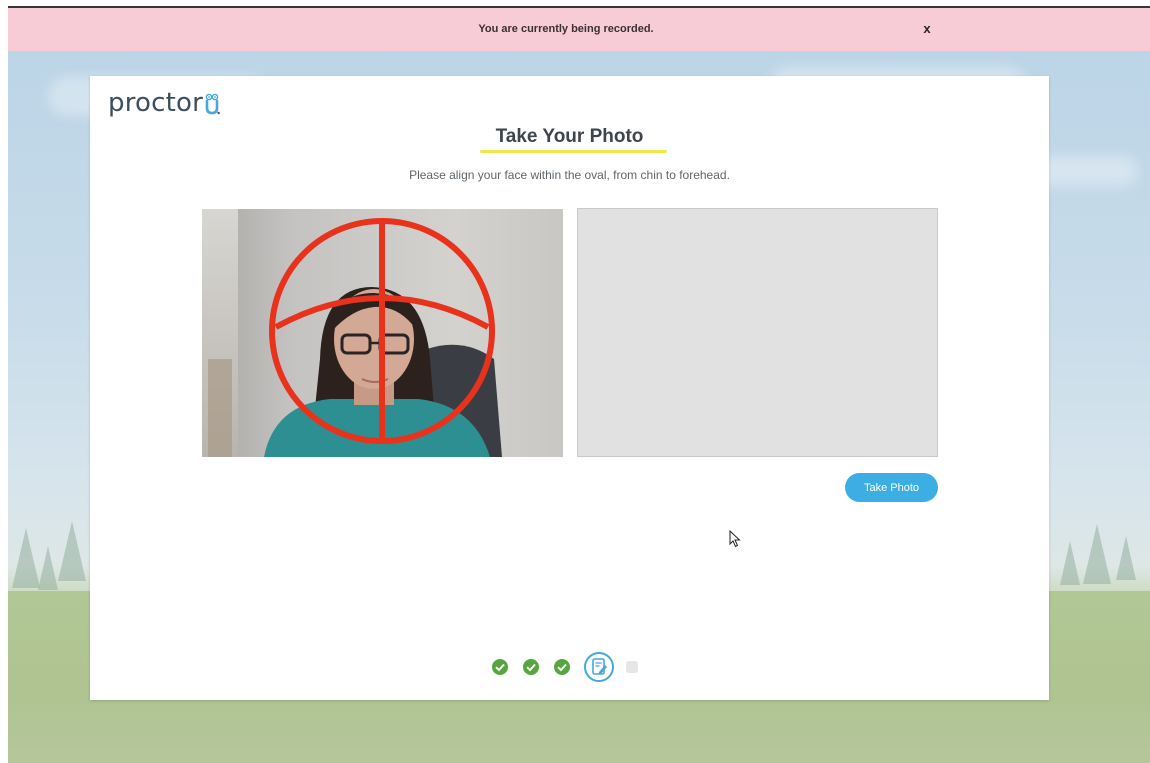  I want to click on photo-preview, so click(757, 332).